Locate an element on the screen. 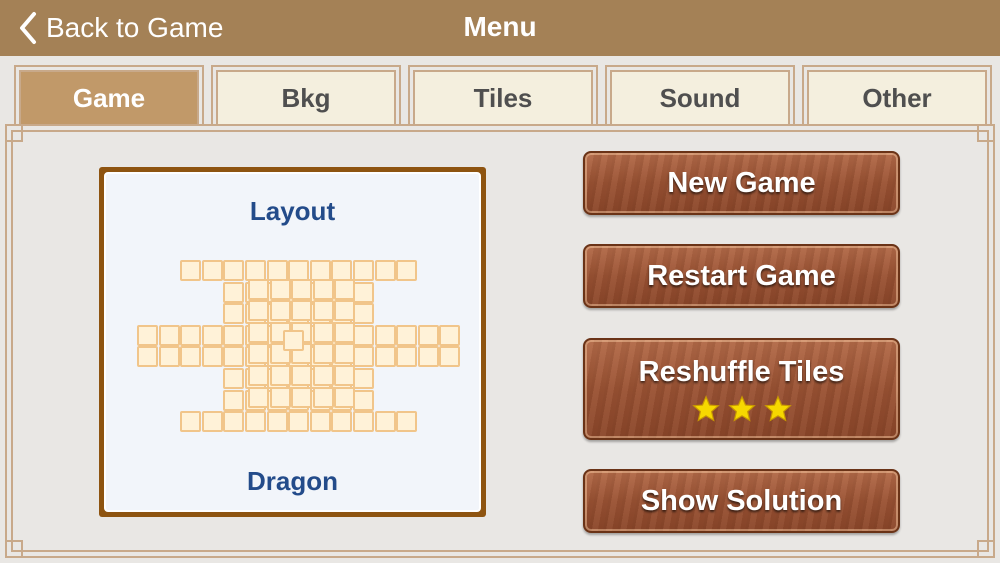  show-solution-button: Show Solution is located at coordinates (741, 501).